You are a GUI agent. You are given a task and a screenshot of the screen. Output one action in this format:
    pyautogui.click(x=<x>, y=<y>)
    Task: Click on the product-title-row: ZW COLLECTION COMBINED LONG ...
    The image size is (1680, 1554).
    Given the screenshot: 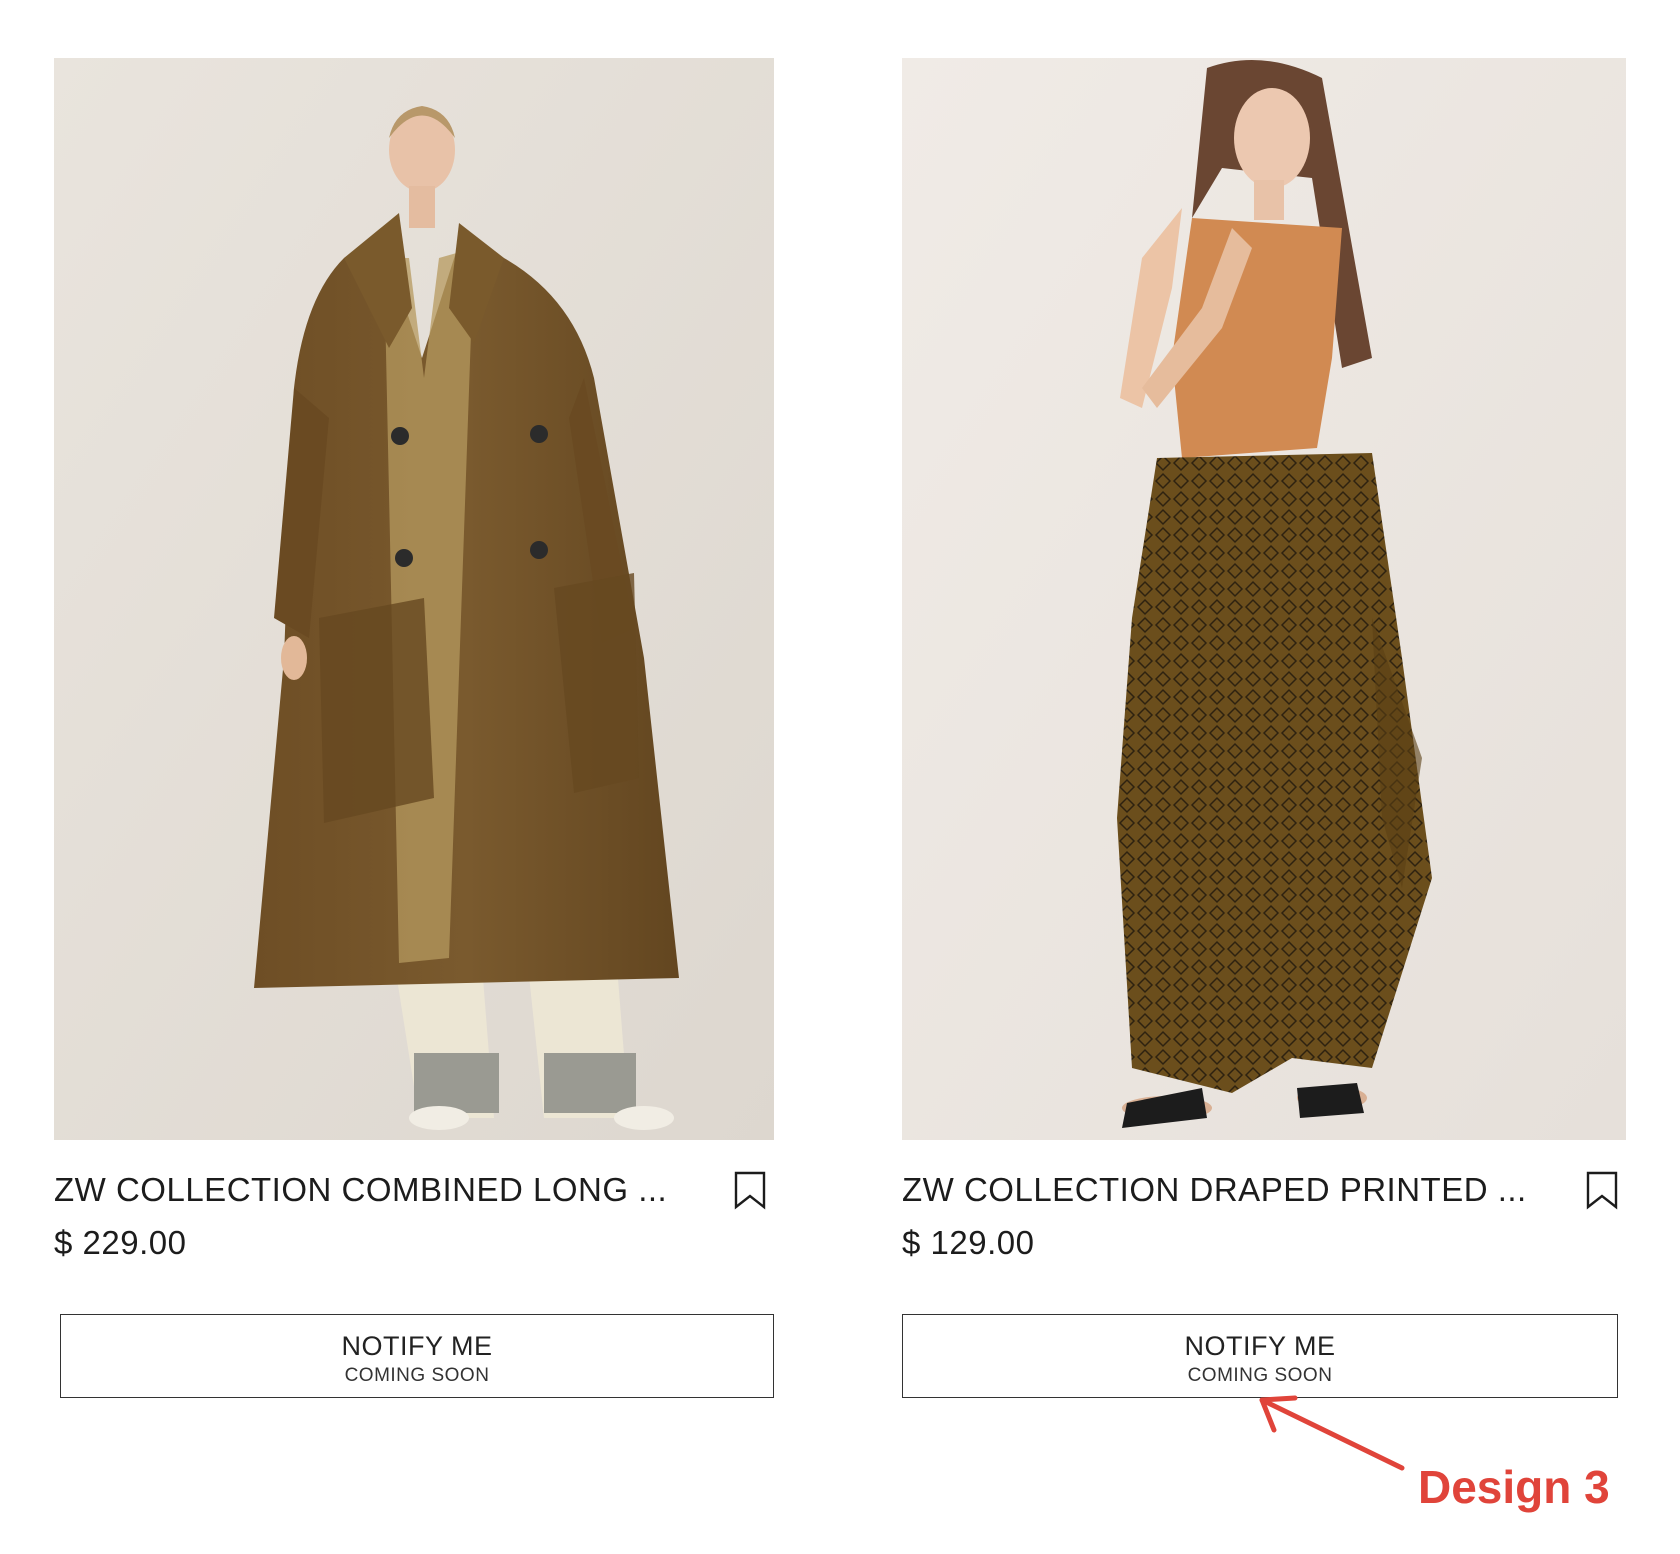 What is the action you would take?
    pyautogui.click(x=414, y=1190)
    